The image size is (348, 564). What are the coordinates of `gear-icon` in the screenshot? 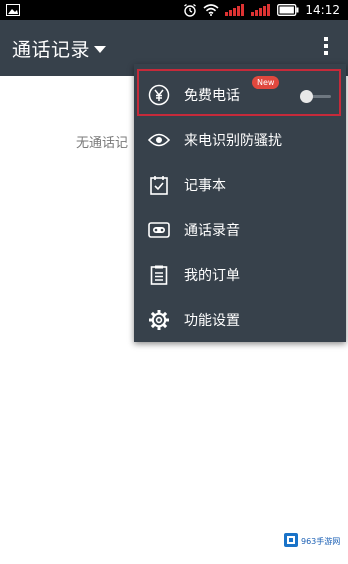 It's located at (159, 320).